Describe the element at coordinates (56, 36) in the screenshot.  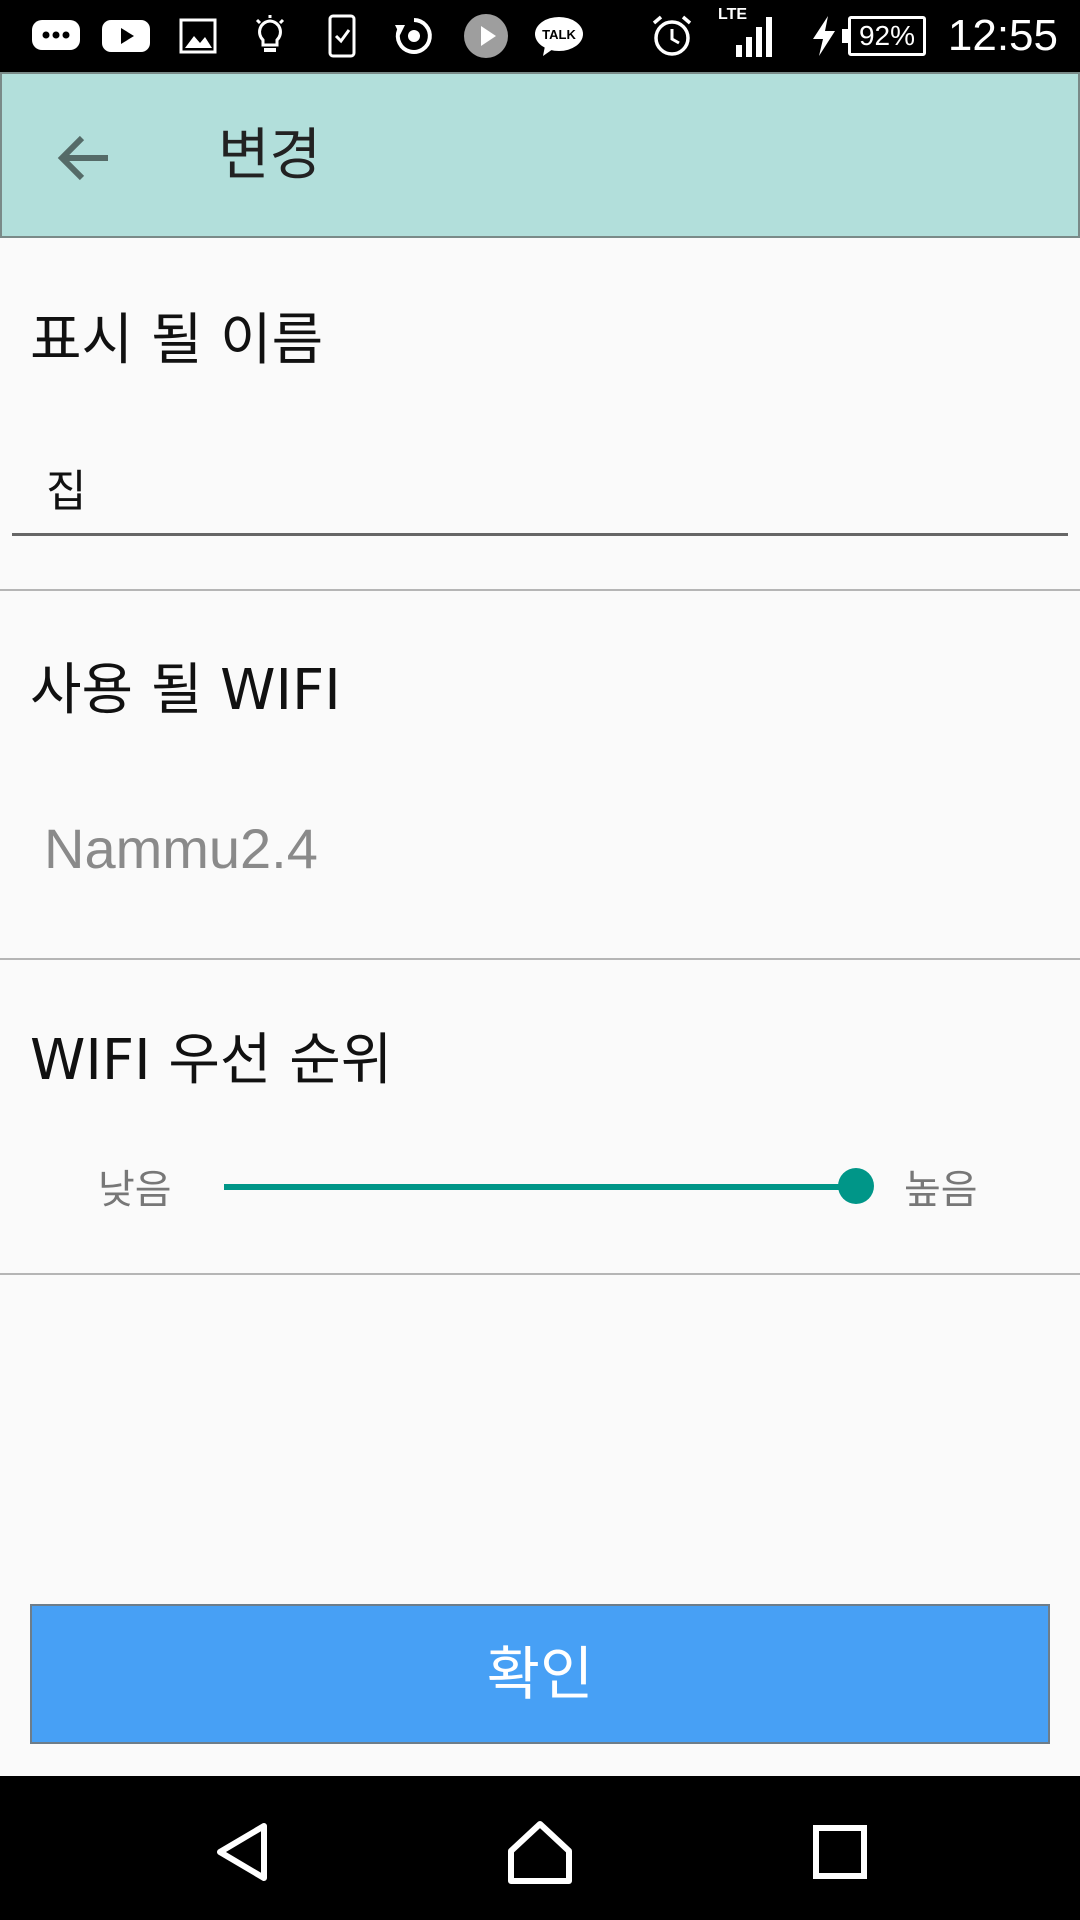
I see `messenger-icon` at that location.